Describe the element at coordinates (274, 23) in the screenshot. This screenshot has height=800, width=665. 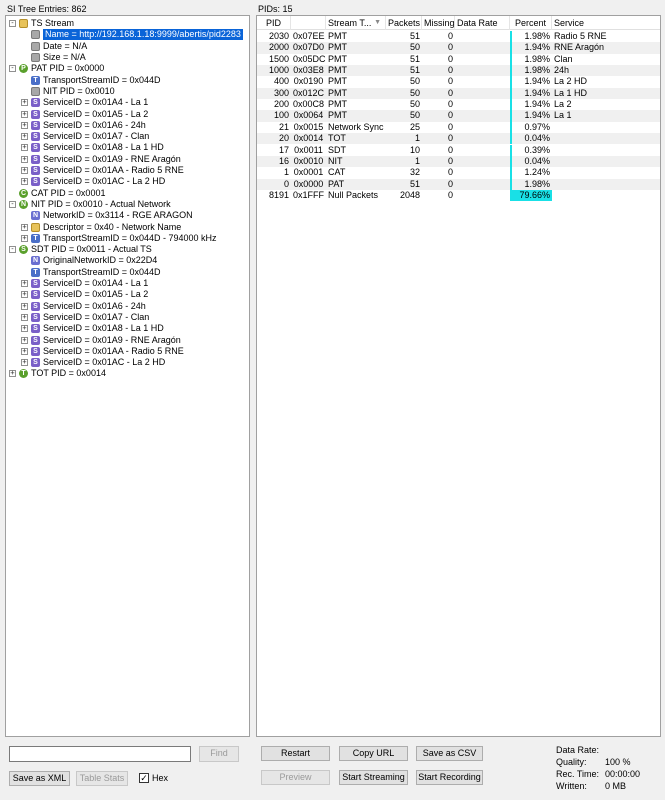
I see `column-header-pid: PID` at that location.